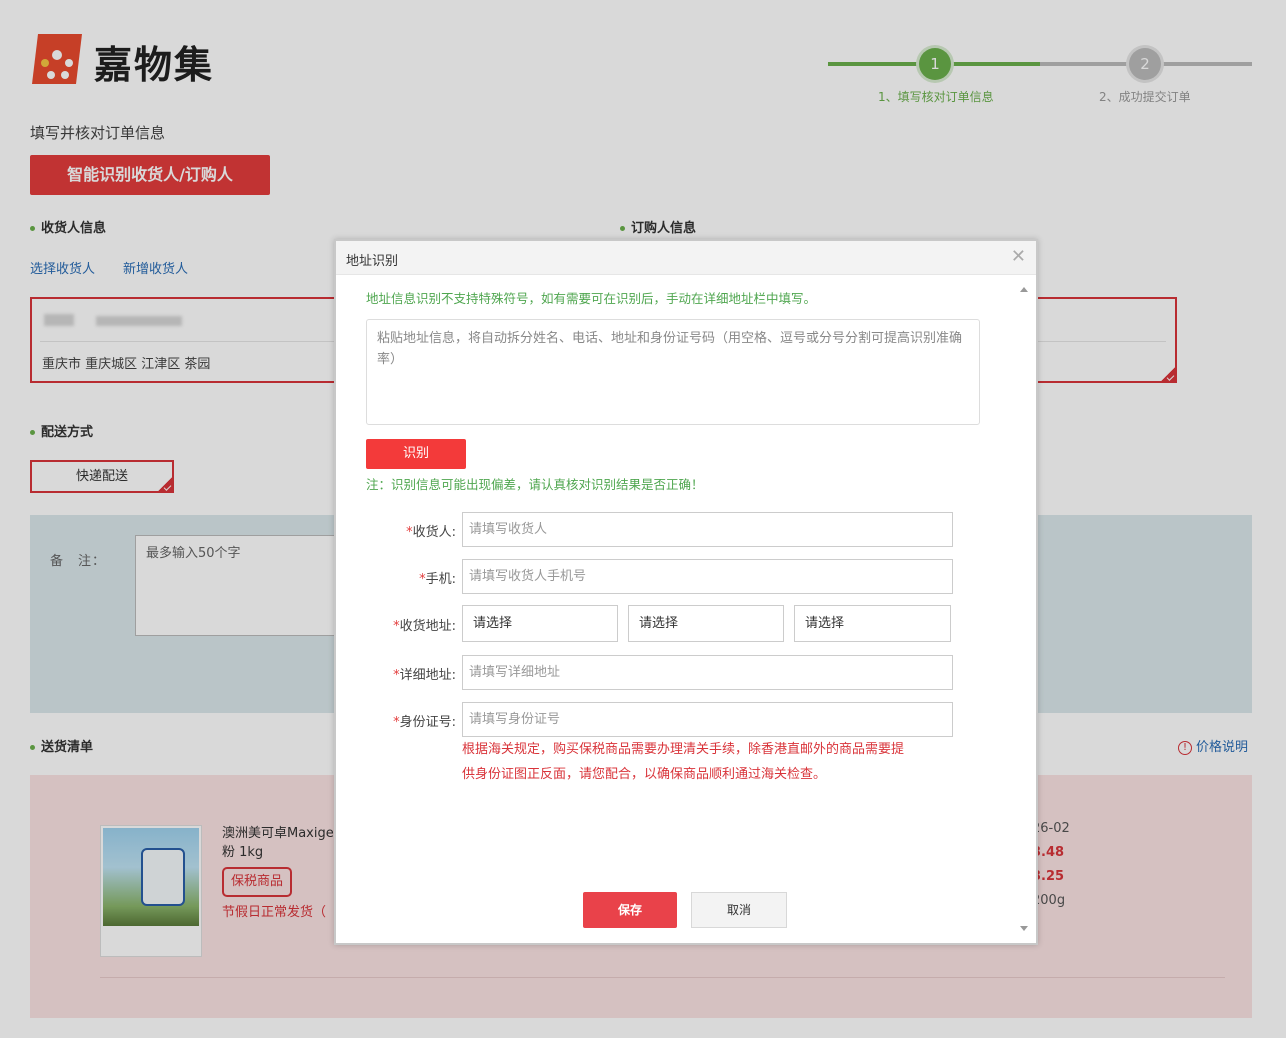 The height and width of the screenshot is (1038, 1286). Describe the element at coordinates (1024, 289) in the screenshot. I see `scroll-up-arrow-icon` at that location.